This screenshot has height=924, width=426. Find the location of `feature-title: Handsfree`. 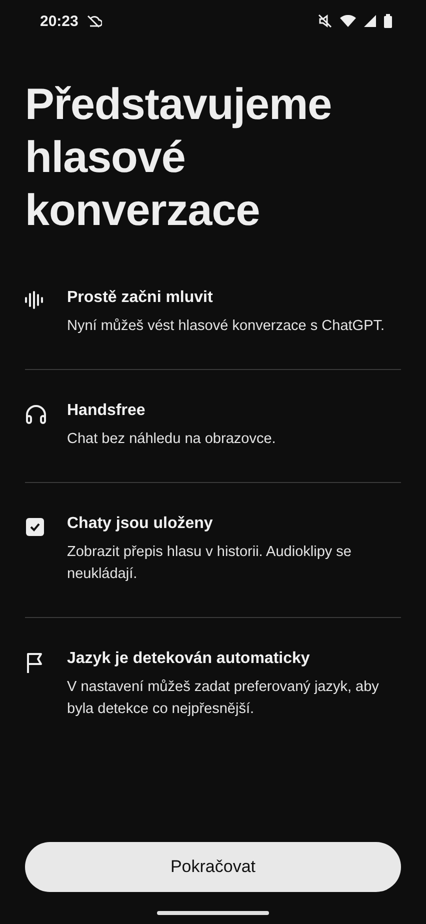

feature-title: Handsfree is located at coordinates (106, 411).